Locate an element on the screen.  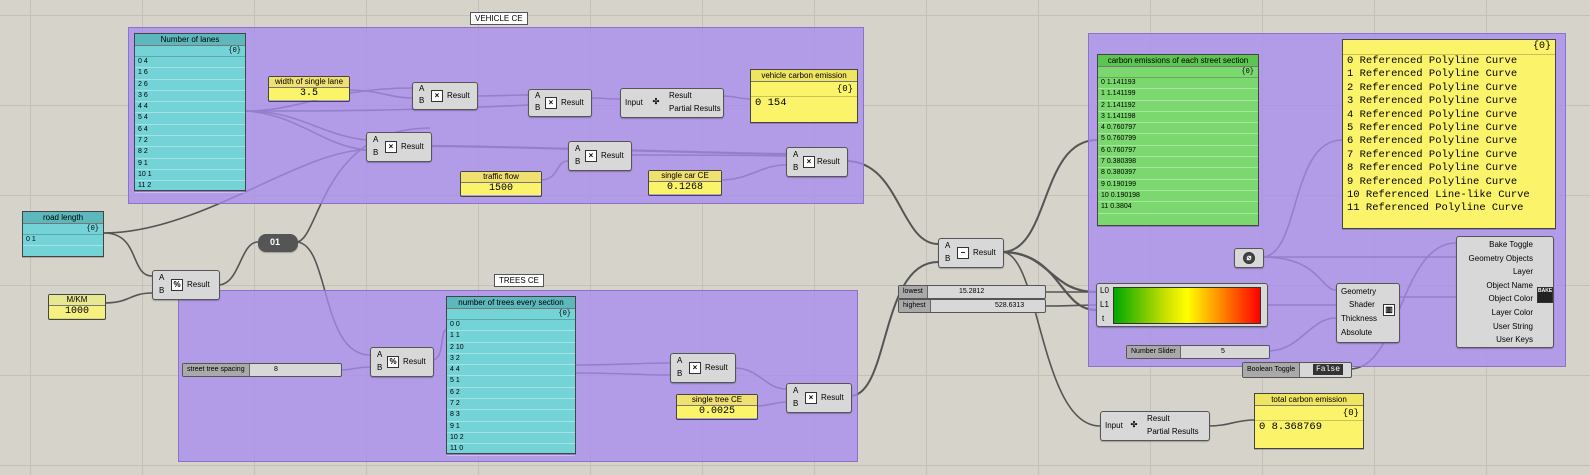
width-single-lane-param: width of single lane 3.5 is located at coordinates (309, 89).